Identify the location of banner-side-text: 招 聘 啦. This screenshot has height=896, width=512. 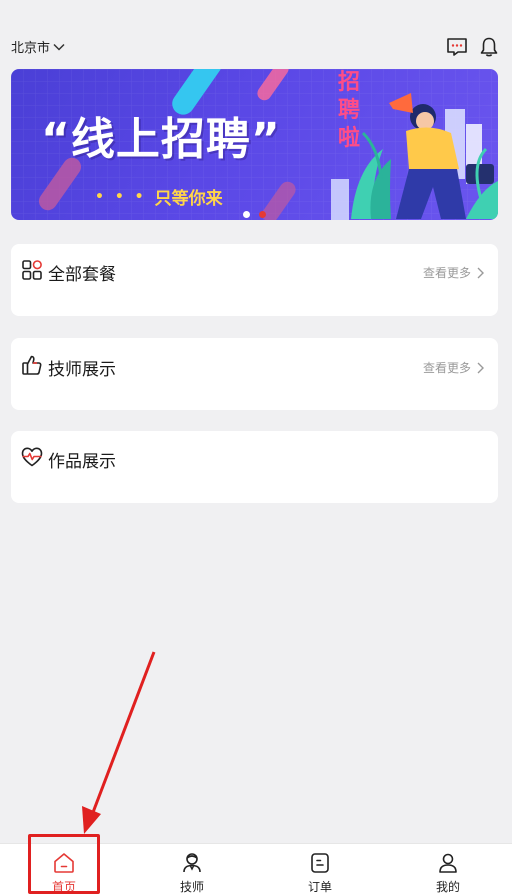
(349, 111).